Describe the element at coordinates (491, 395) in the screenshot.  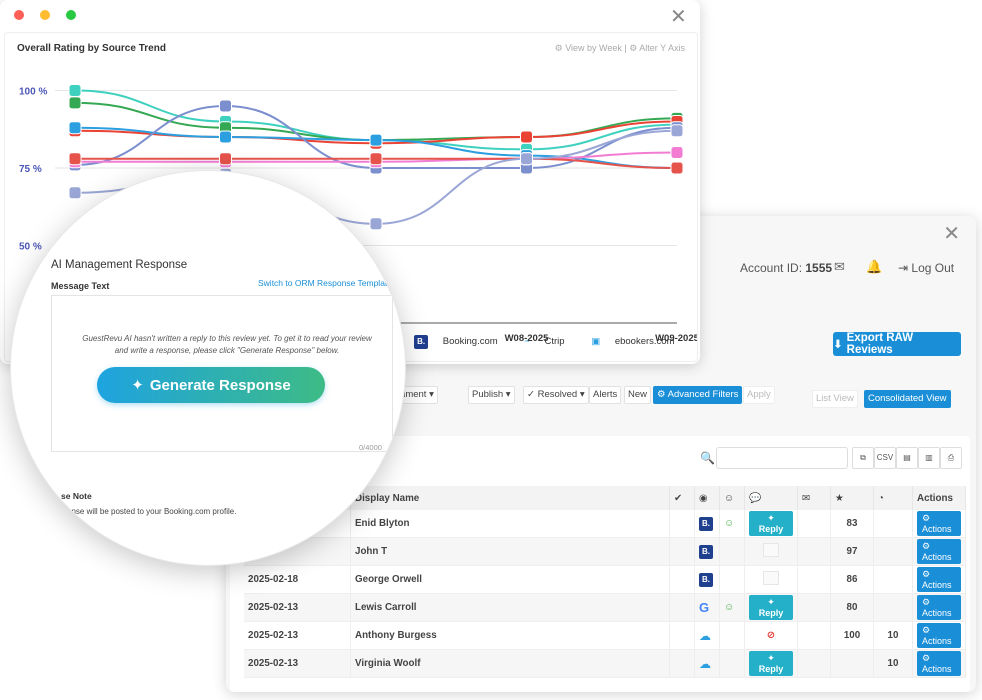
I see `publish-filter: Publish ▾` at that location.